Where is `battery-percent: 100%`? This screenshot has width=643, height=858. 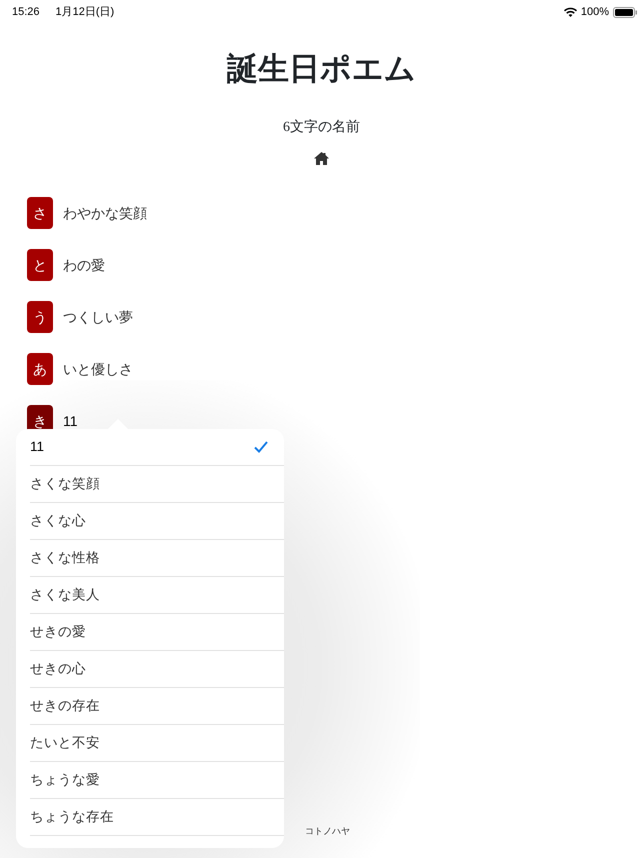 battery-percent: 100% is located at coordinates (594, 12).